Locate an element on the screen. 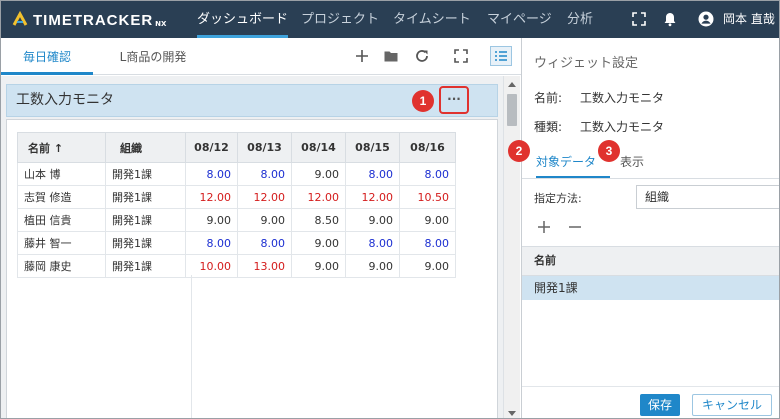  user-avatar-icon is located at coordinates (706, 19).